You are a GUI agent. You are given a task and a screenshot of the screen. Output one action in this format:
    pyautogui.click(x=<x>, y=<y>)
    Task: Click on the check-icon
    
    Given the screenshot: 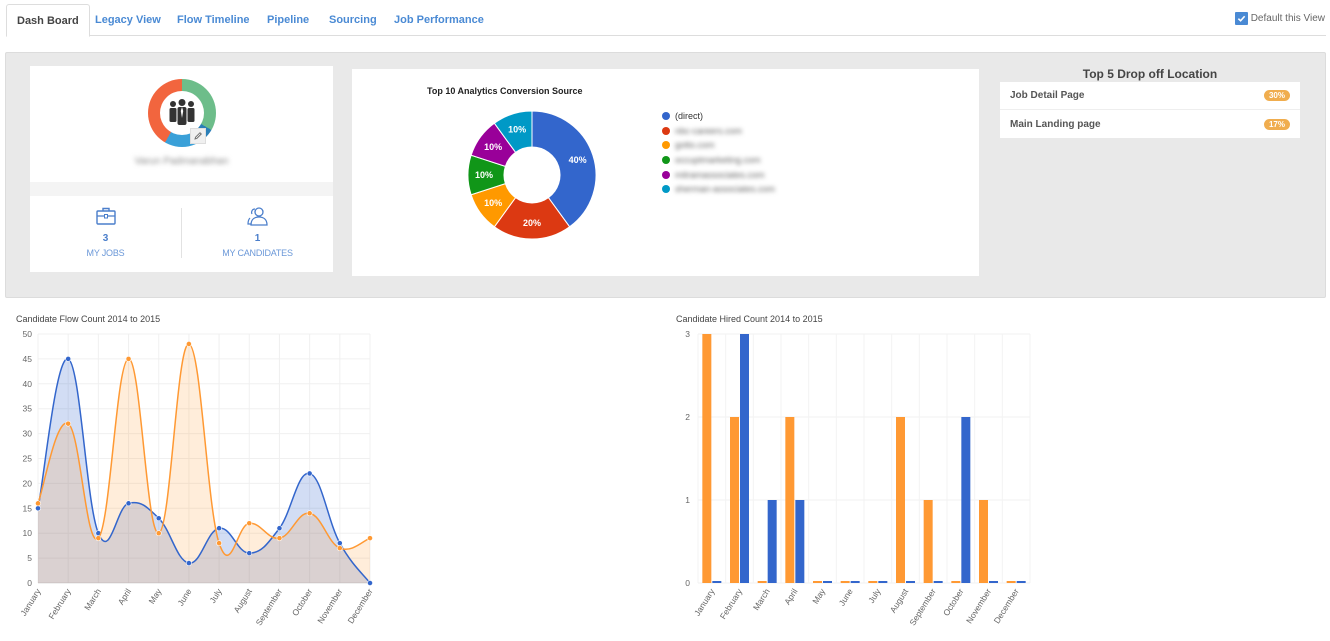 What is the action you would take?
    pyautogui.click(x=1241, y=18)
    